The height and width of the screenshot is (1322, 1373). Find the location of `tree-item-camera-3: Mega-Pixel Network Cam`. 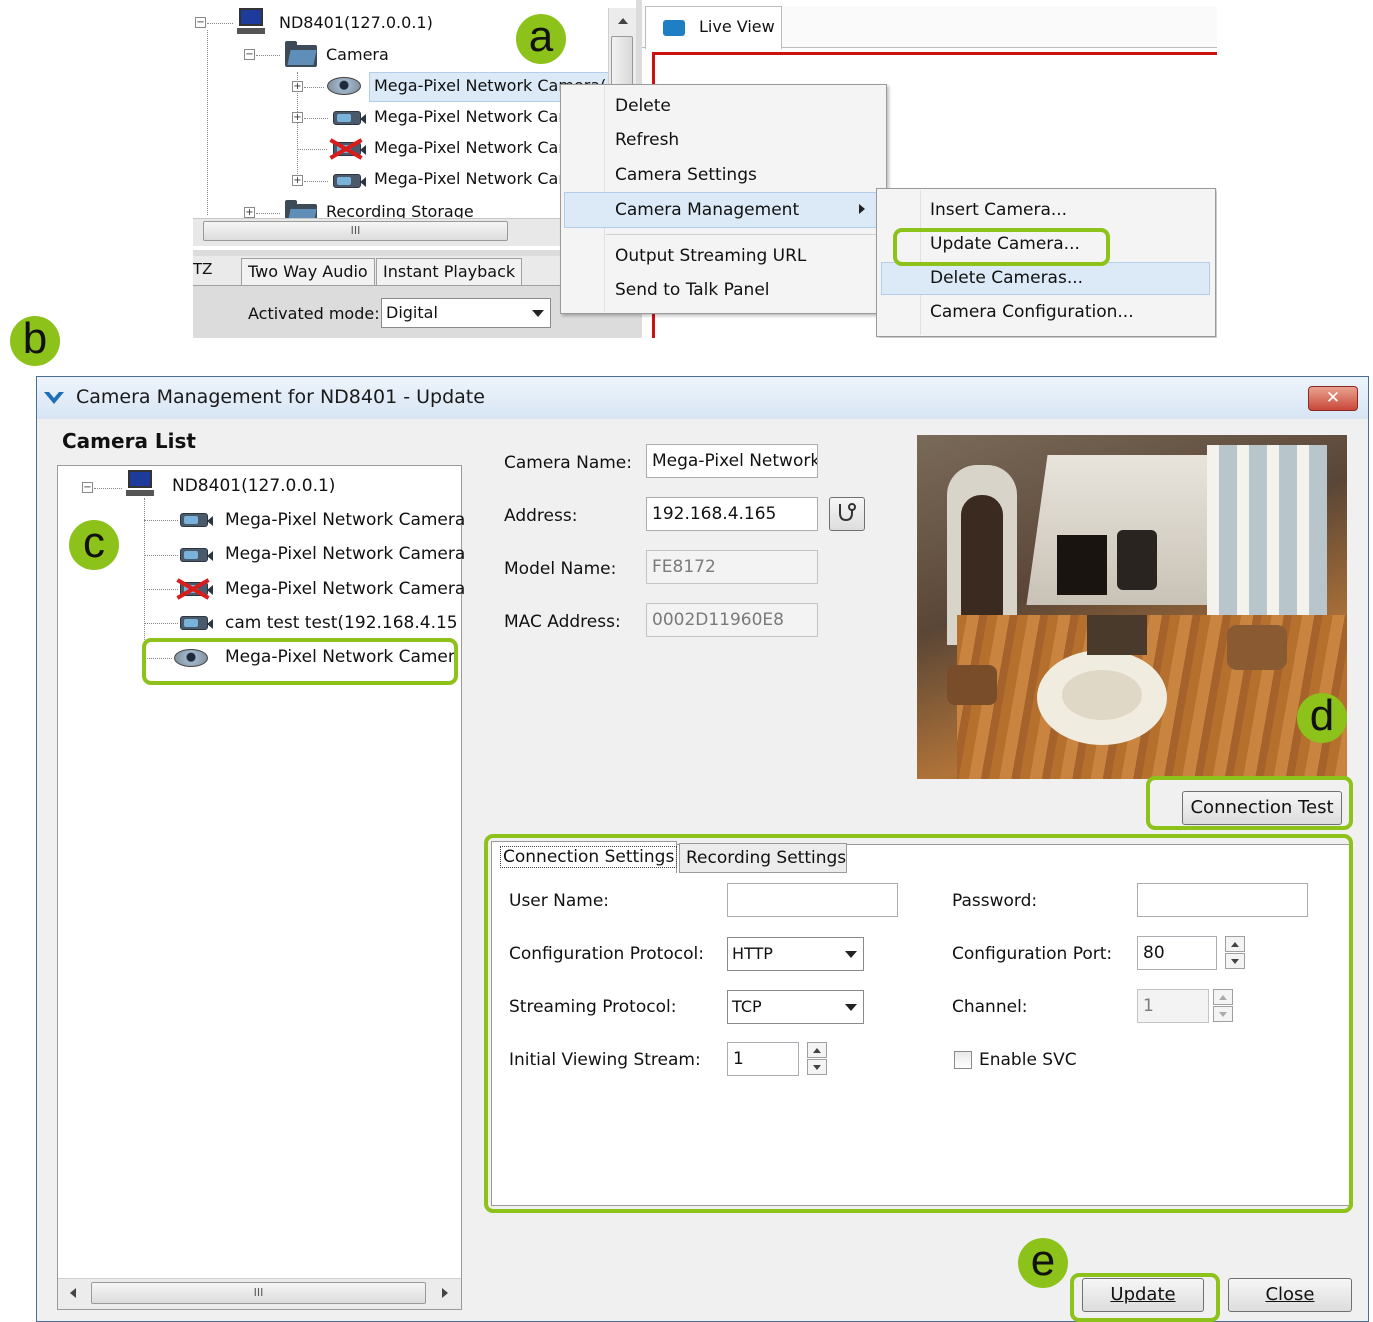

tree-item-camera-3: Mega-Pixel Network Cam is located at coordinates (474, 147).